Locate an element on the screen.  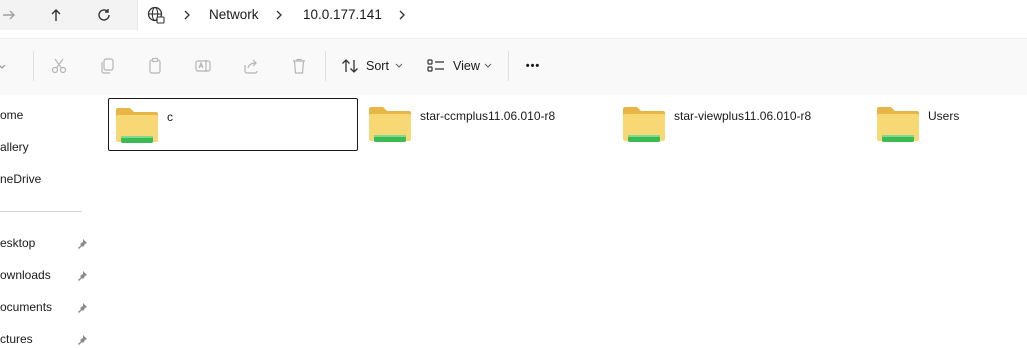
folder-item: star-ccmplus11.06.010-r8 is located at coordinates (487, 124).